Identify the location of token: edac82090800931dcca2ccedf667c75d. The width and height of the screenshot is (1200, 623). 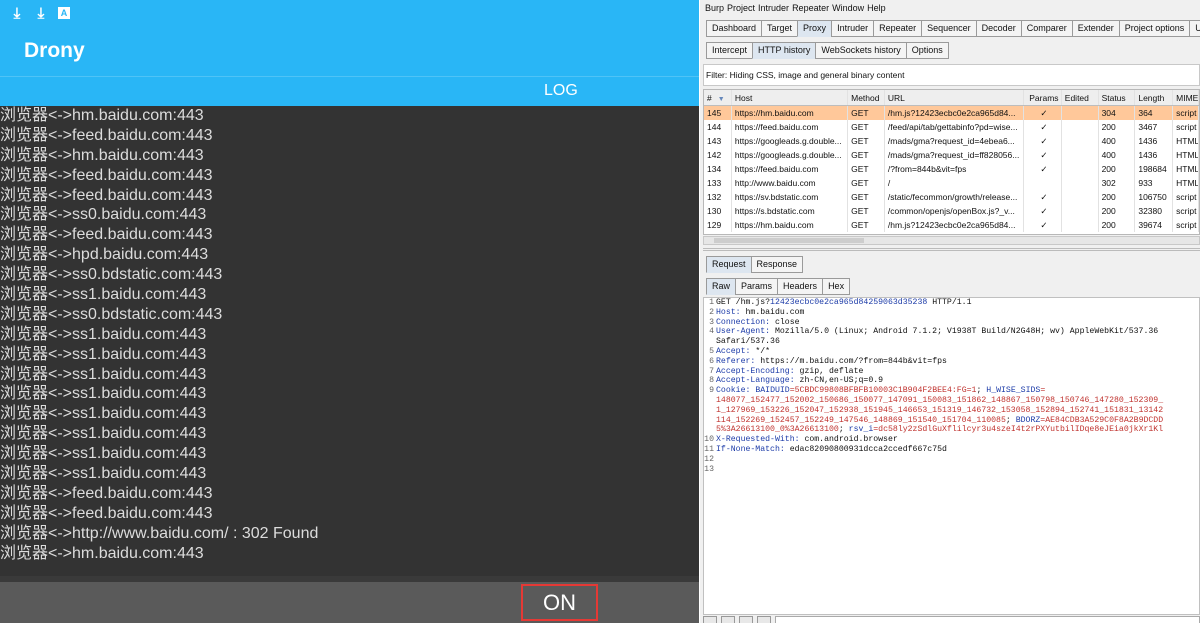
(865, 449).